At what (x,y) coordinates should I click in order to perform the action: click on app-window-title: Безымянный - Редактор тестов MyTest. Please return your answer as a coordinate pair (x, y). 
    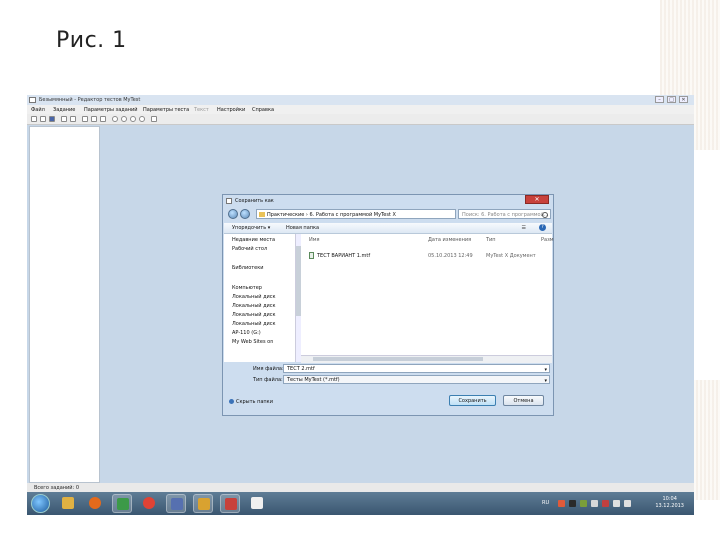
    Looking at the image, I should click on (90, 100).